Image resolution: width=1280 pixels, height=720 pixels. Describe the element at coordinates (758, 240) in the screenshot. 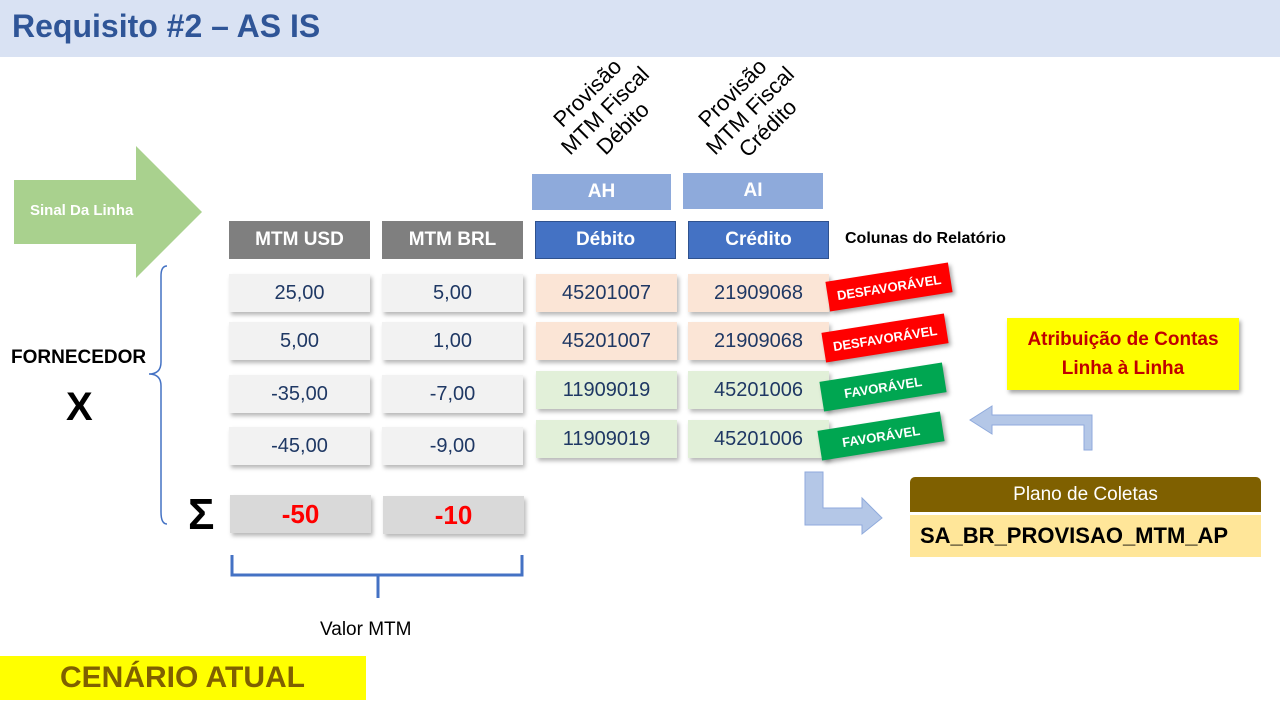

I see `header-credit: Crédito` at that location.